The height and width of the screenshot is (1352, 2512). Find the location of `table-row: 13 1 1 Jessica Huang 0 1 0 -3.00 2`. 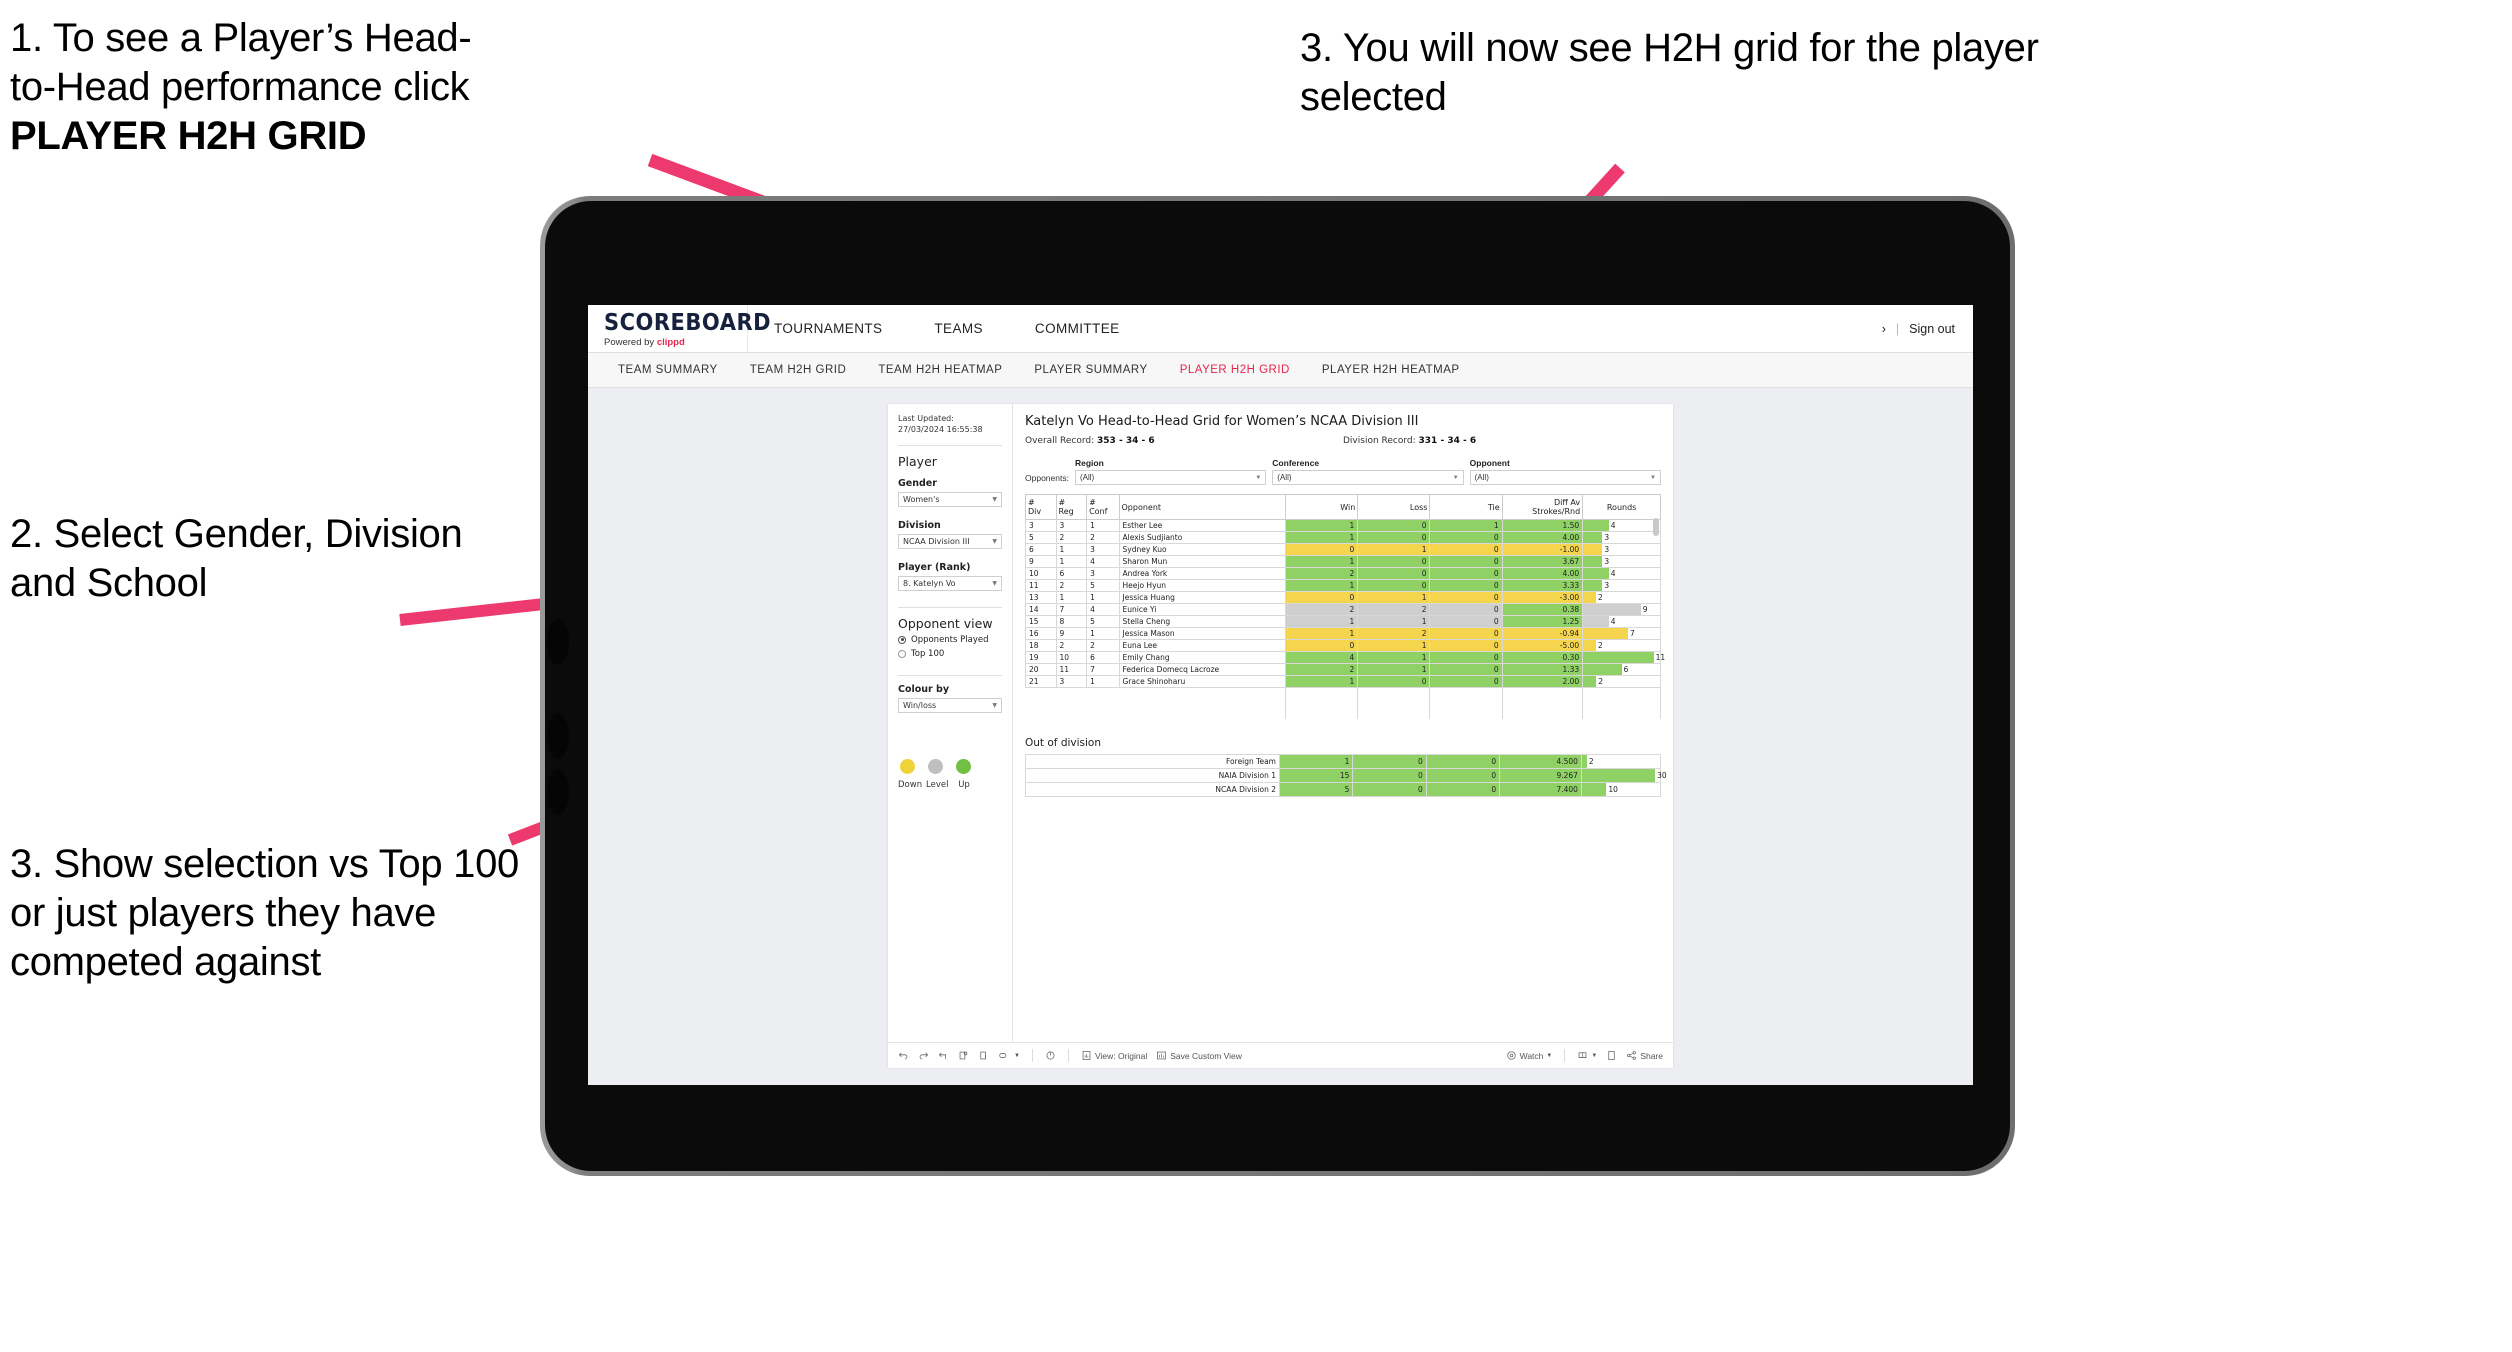

table-row: 13 1 1 Jessica Huang 0 1 0 -3.00 2 is located at coordinates (1343, 598).